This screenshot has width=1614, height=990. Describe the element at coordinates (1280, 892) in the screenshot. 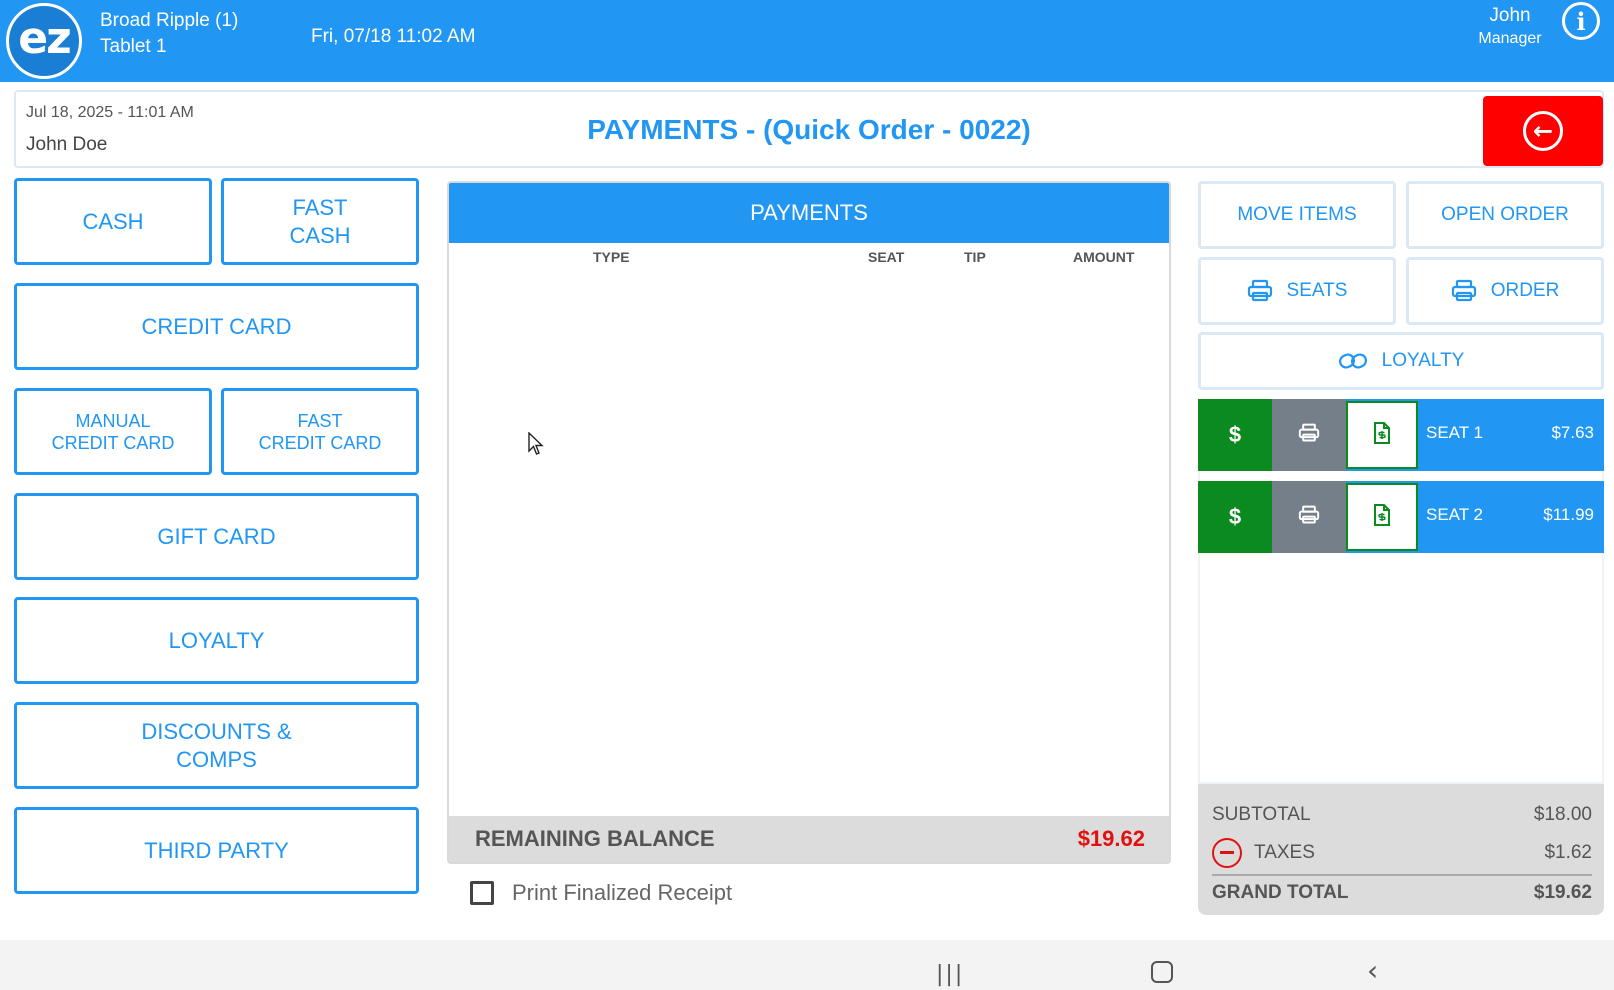

I see `grand-total-label: GRAND TOTAL` at that location.